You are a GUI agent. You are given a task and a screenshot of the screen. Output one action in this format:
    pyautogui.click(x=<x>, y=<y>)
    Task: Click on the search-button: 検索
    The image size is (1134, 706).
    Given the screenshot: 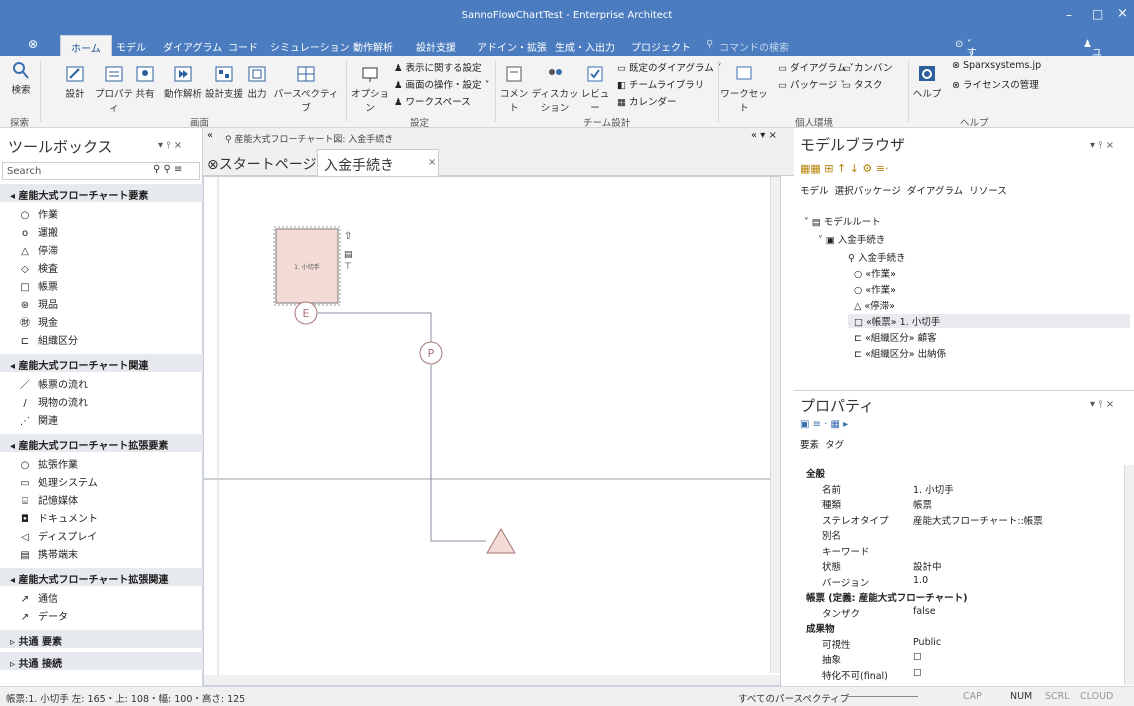 What is the action you would take?
    pyautogui.click(x=21, y=78)
    